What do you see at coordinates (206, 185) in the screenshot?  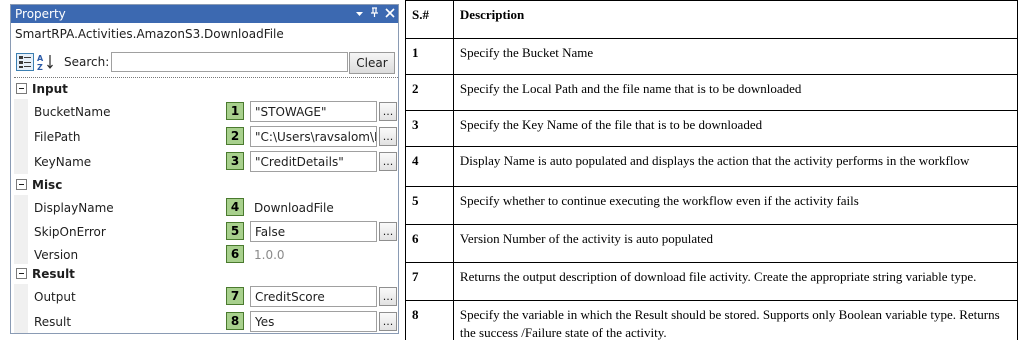 I see `category-misc: Misc` at bounding box center [206, 185].